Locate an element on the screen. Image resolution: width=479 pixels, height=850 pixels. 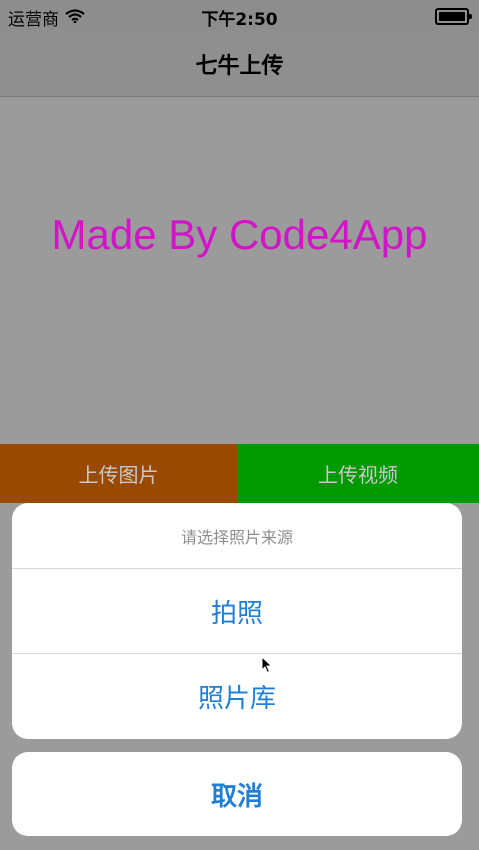
mouse-cursor-icon is located at coordinates (267, 666).